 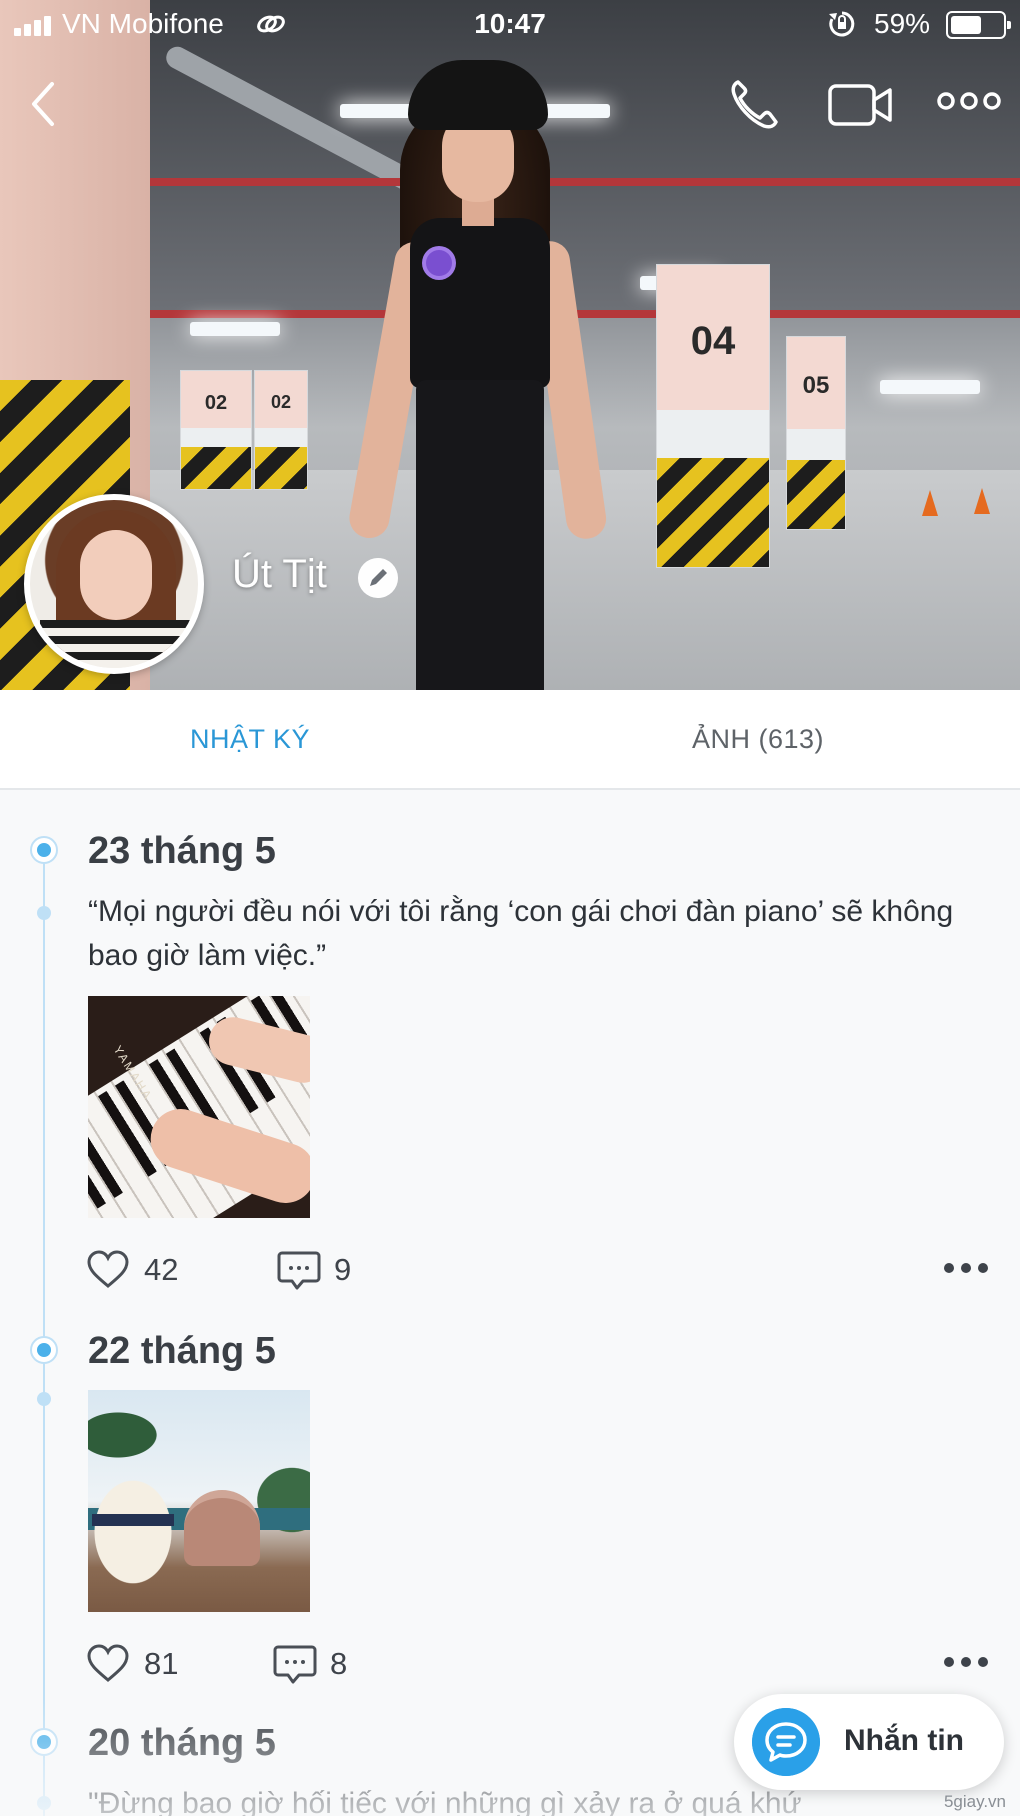 What do you see at coordinates (161, 1269) in the screenshot?
I see `like-count: 42` at bounding box center [161, 1269].